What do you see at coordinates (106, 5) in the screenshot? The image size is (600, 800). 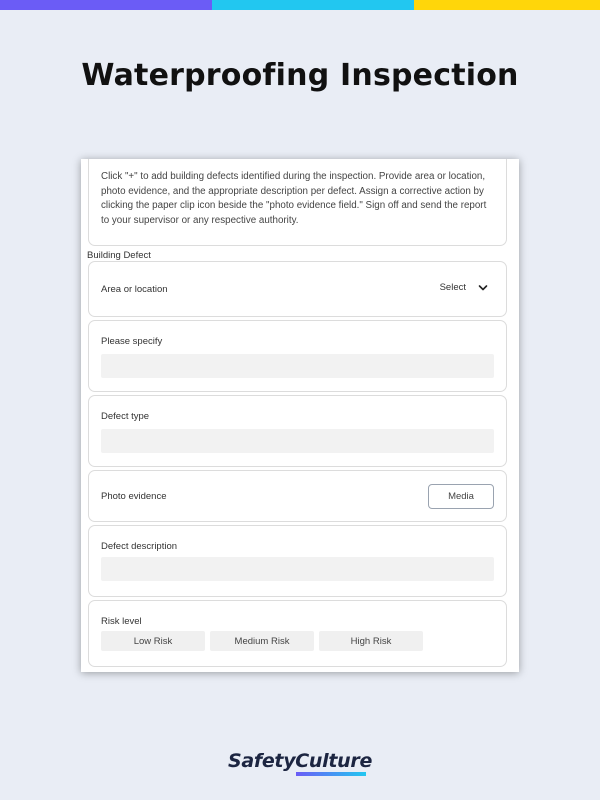 I see `top-bar-purple-segment` at bounding box center [106, 5].